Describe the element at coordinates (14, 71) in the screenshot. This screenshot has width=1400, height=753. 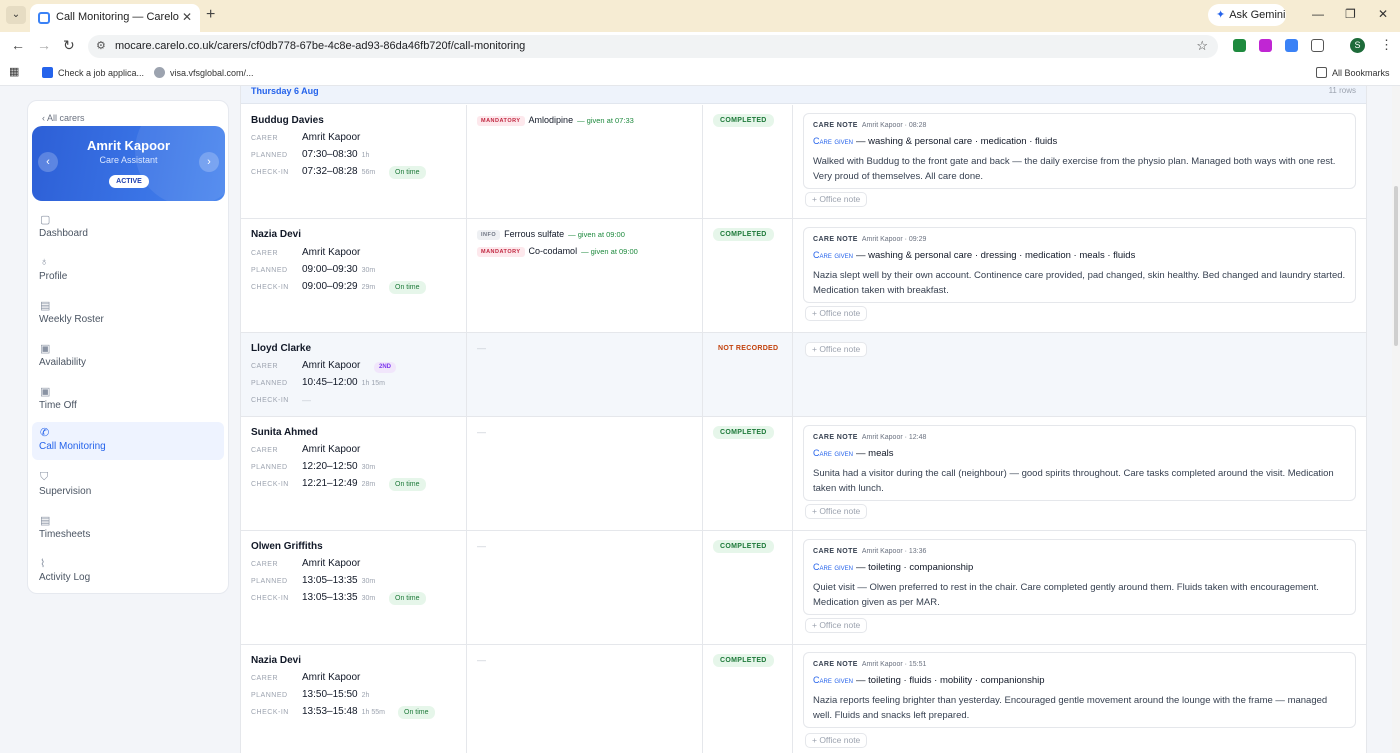
I see `apps-grid-icon: ▦` at that location.